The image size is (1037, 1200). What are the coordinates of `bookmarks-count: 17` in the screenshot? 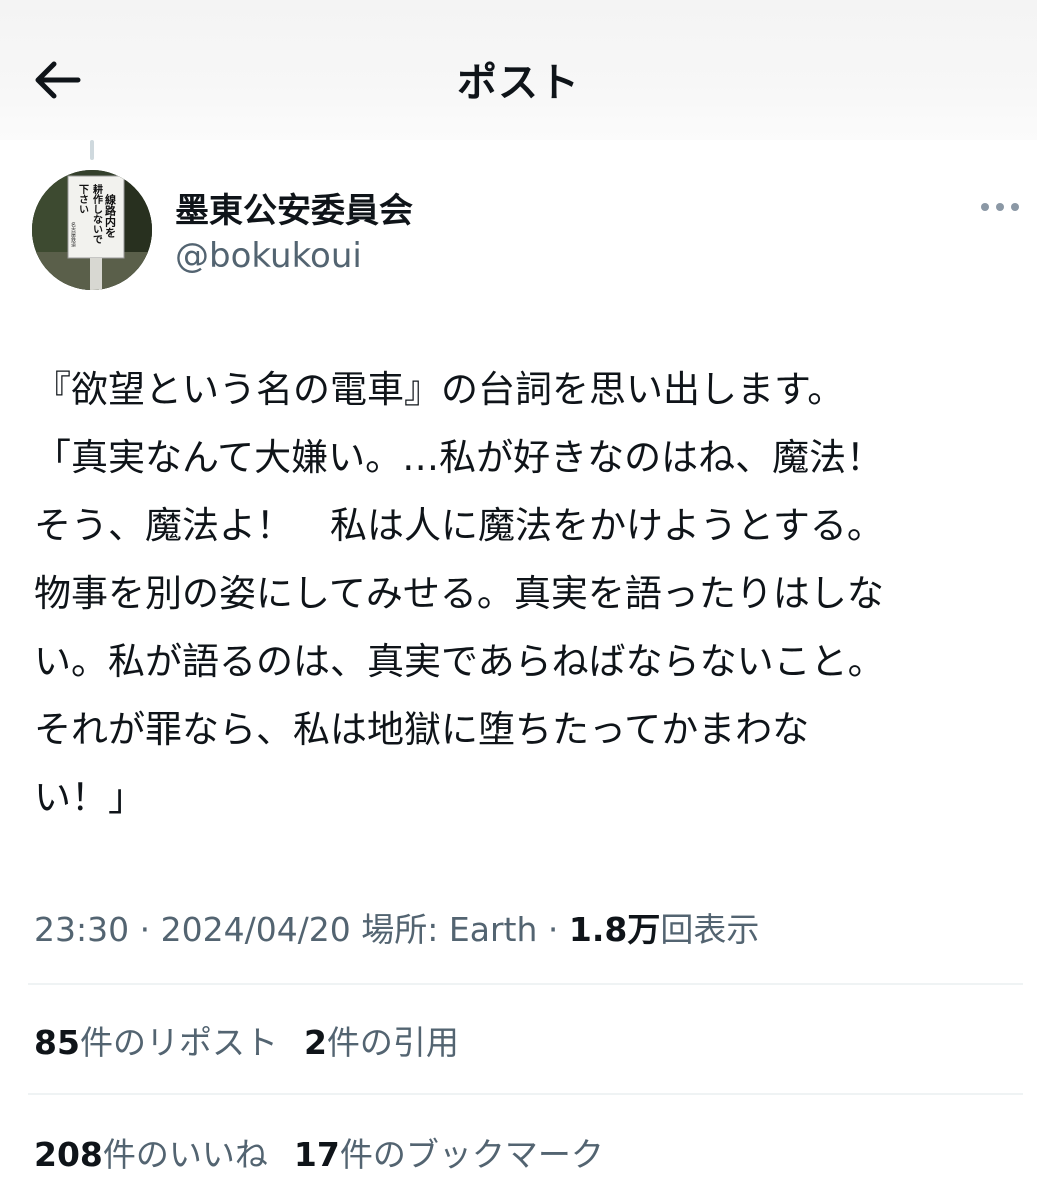 It's located at (316, 1154).